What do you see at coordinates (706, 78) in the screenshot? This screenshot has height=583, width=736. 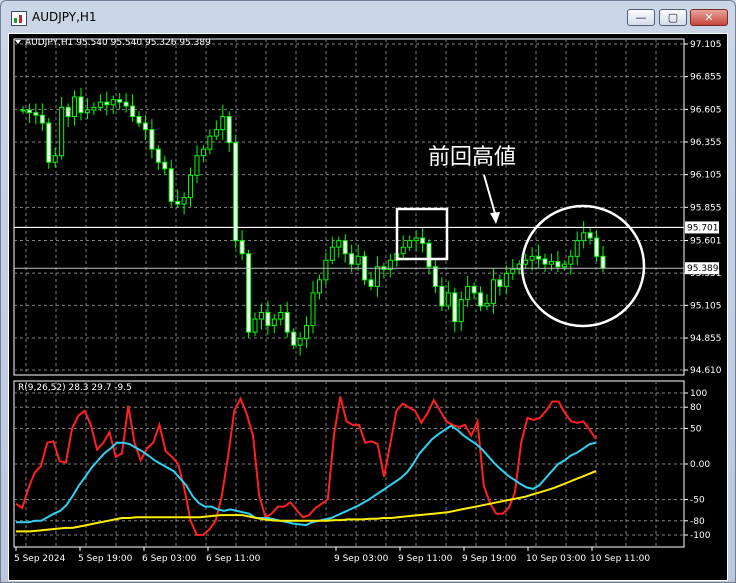 I see `price-tick-label-1: 96.855` at bounding box center [706, 78].